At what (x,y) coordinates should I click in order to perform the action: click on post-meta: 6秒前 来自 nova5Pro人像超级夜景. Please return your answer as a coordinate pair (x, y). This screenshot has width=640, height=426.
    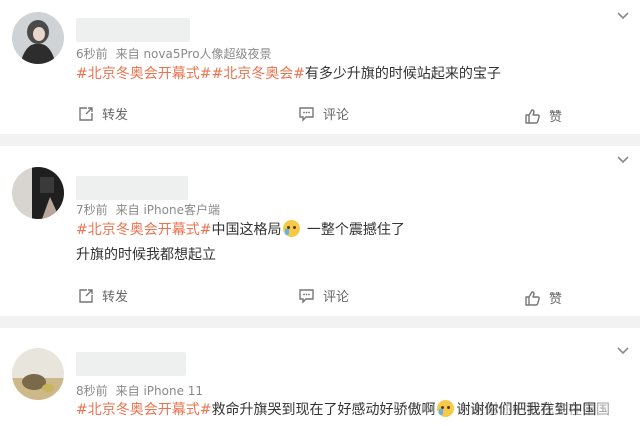
    Looking at the image, I should click on (174, 53).